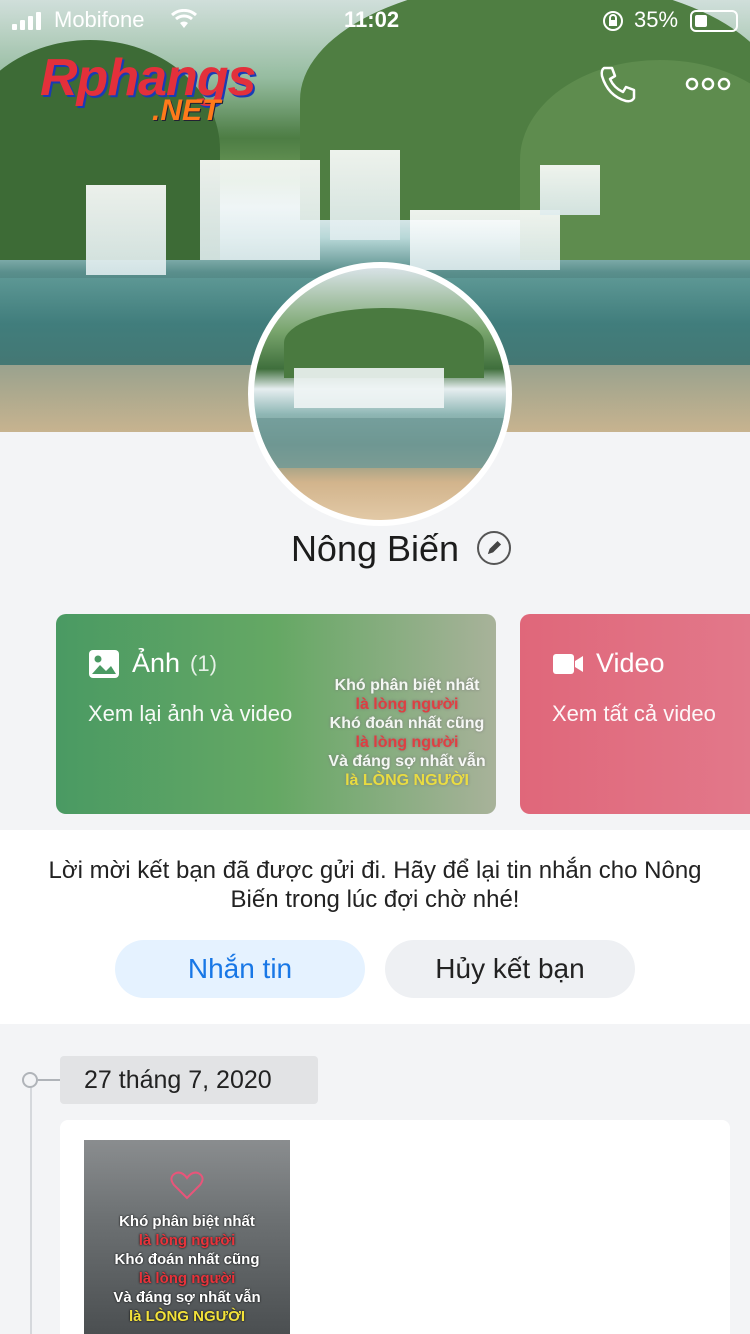 The width and height of the screenshot is (750, 1334). What do you see at coordinates (618, 84) in the screenshot?
I see `phone-call-icon` at bounding box center [618, 84].